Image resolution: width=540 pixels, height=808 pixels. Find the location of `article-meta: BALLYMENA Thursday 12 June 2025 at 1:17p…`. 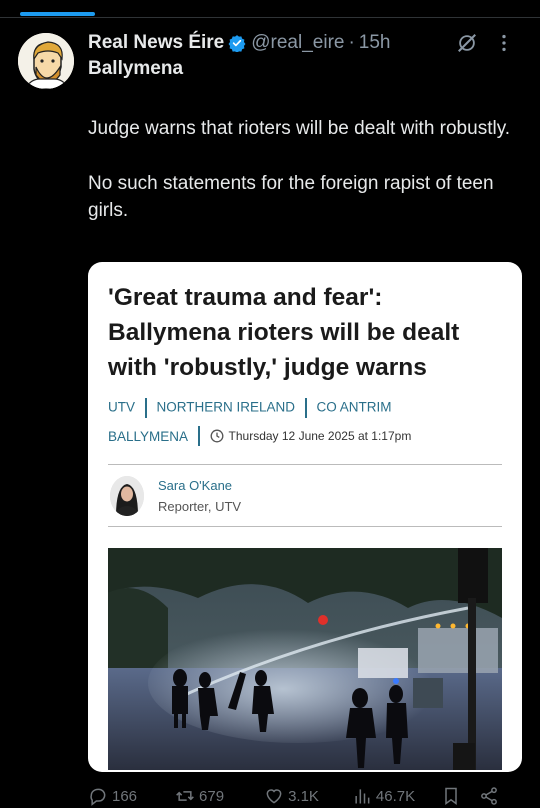

article-meta: BALLYMENA Thursday 12 June 2025 at 1:17p… is located at coordinates (259, 436).